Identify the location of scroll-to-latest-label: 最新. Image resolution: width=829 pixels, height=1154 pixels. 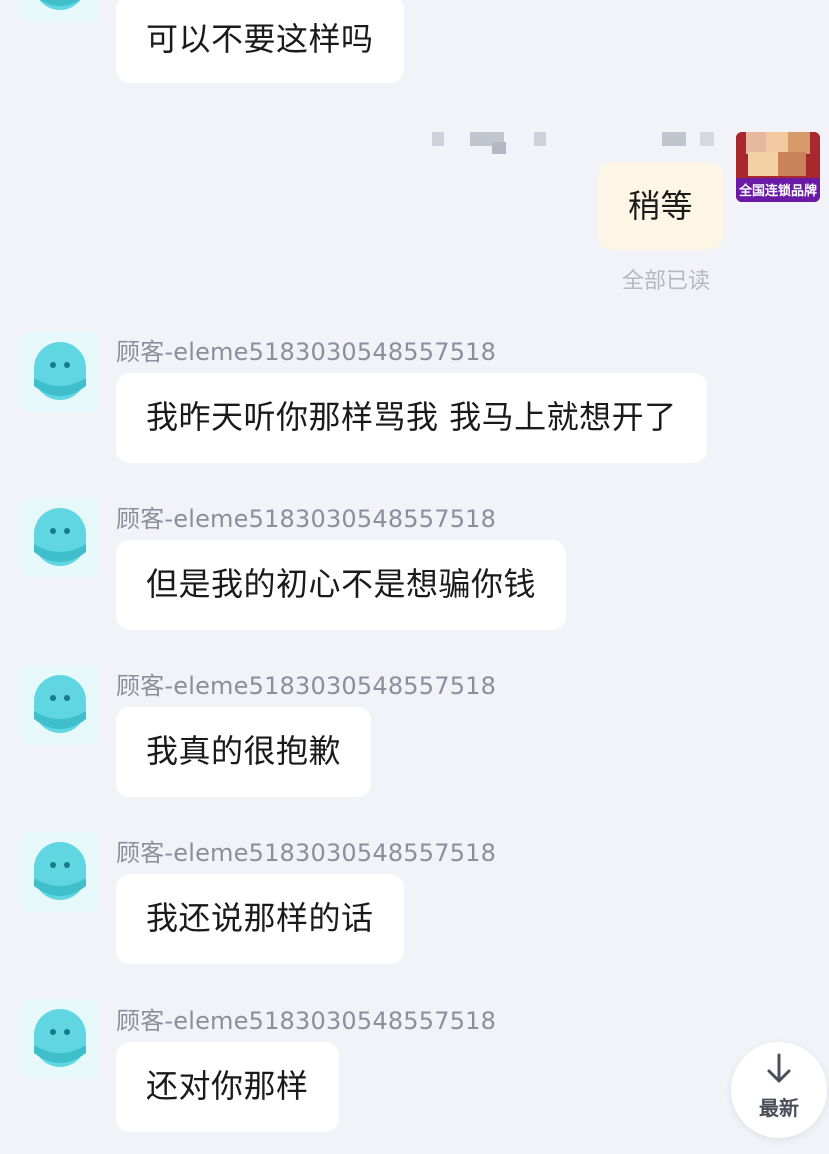
(779, 1108).